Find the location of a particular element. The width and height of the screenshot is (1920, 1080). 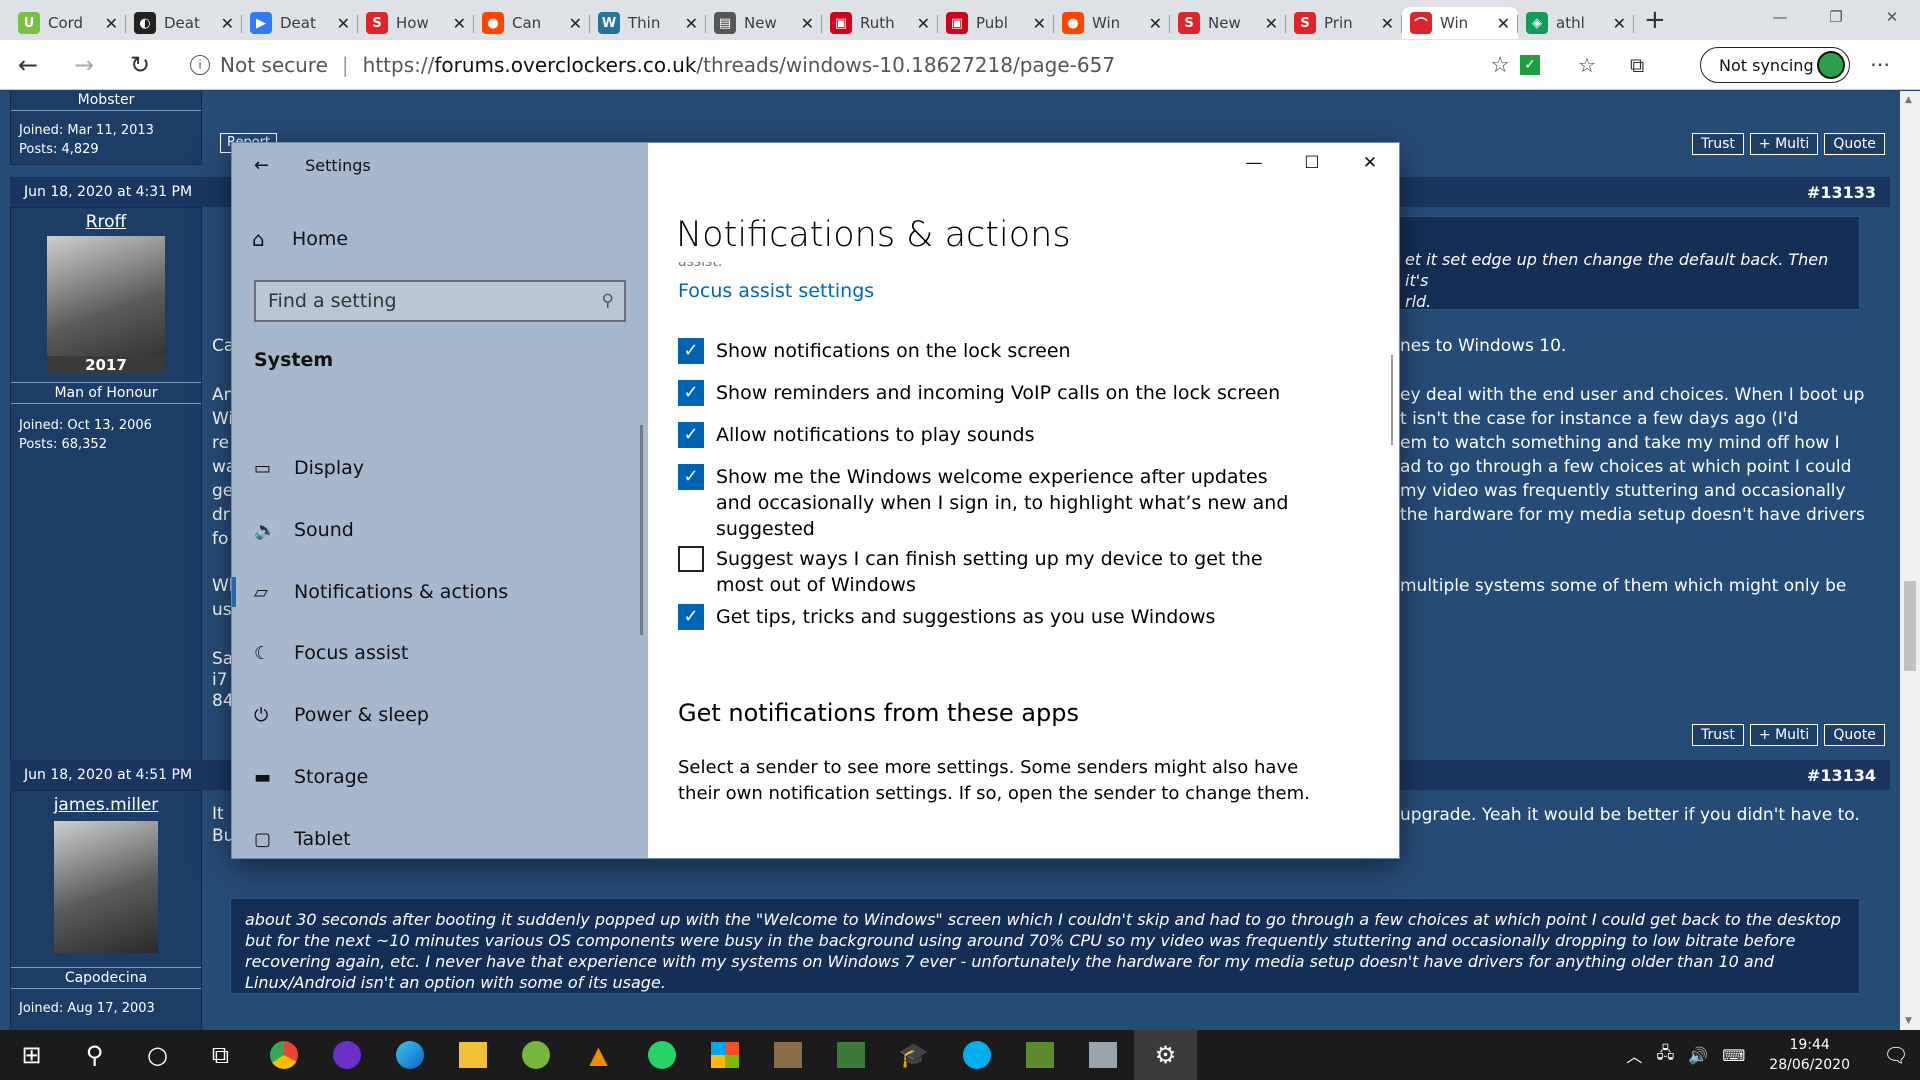

notification-checkbox: ✓ Show notifications on the lock screen is located at coordinates (988, 351).